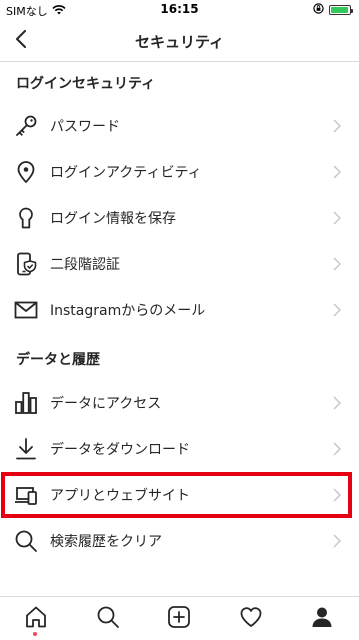  I want to click on row-label: 二段階認証, so click(85, 265).